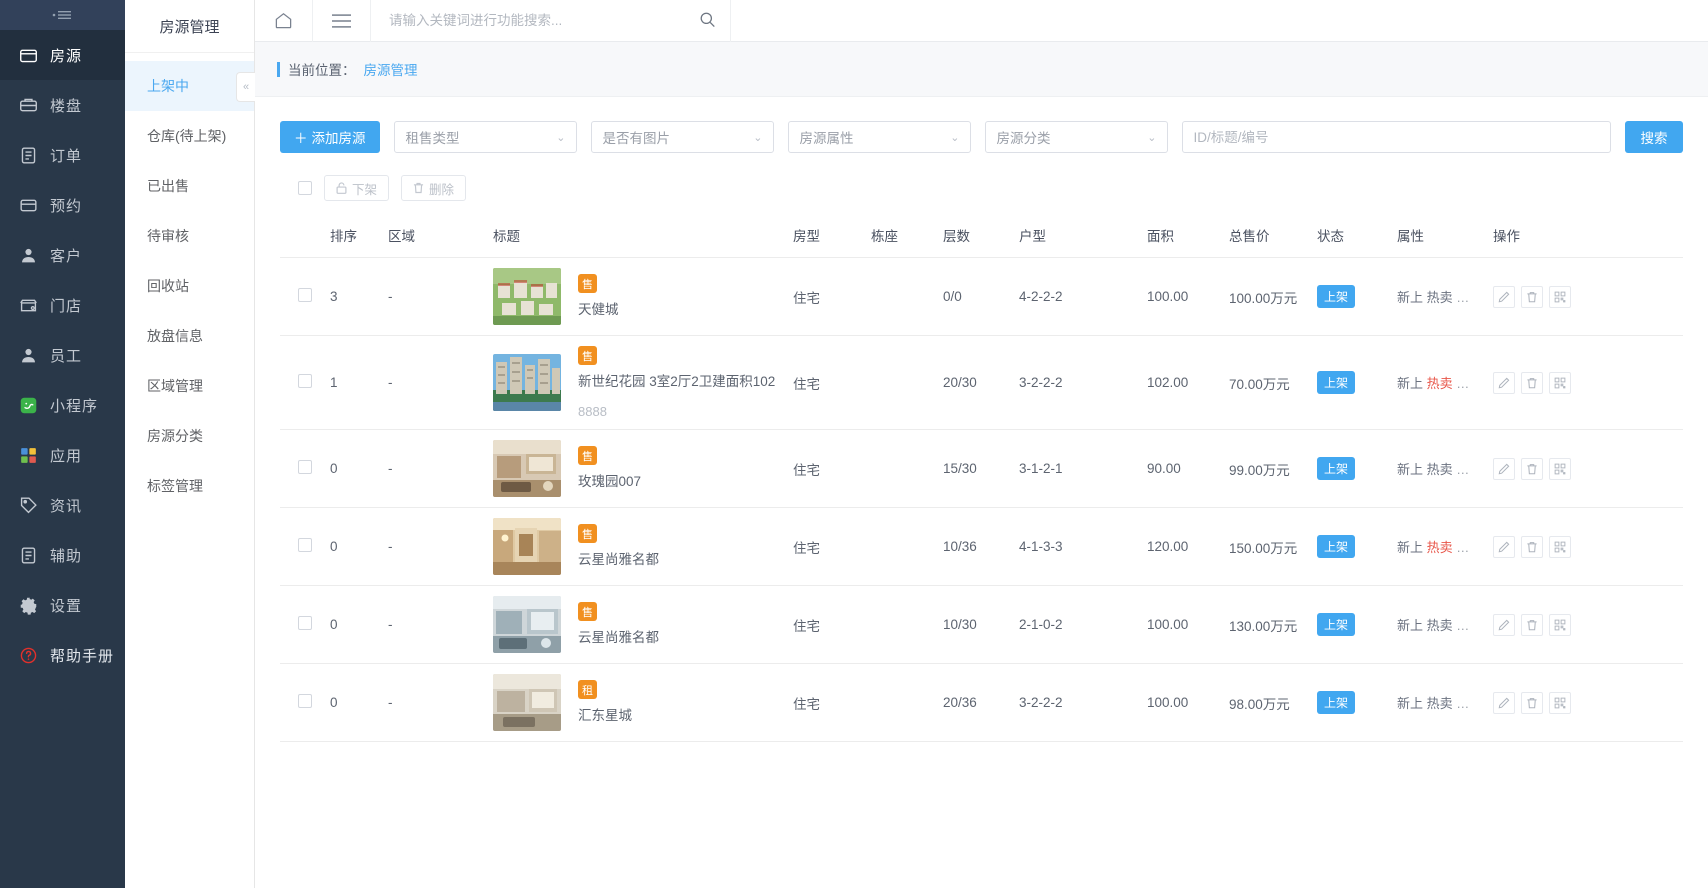  What do you see at coordinates (62, 355) in the screenshot?
I see `sidebar-item-7: 员工` at bounding box center [62, 355].